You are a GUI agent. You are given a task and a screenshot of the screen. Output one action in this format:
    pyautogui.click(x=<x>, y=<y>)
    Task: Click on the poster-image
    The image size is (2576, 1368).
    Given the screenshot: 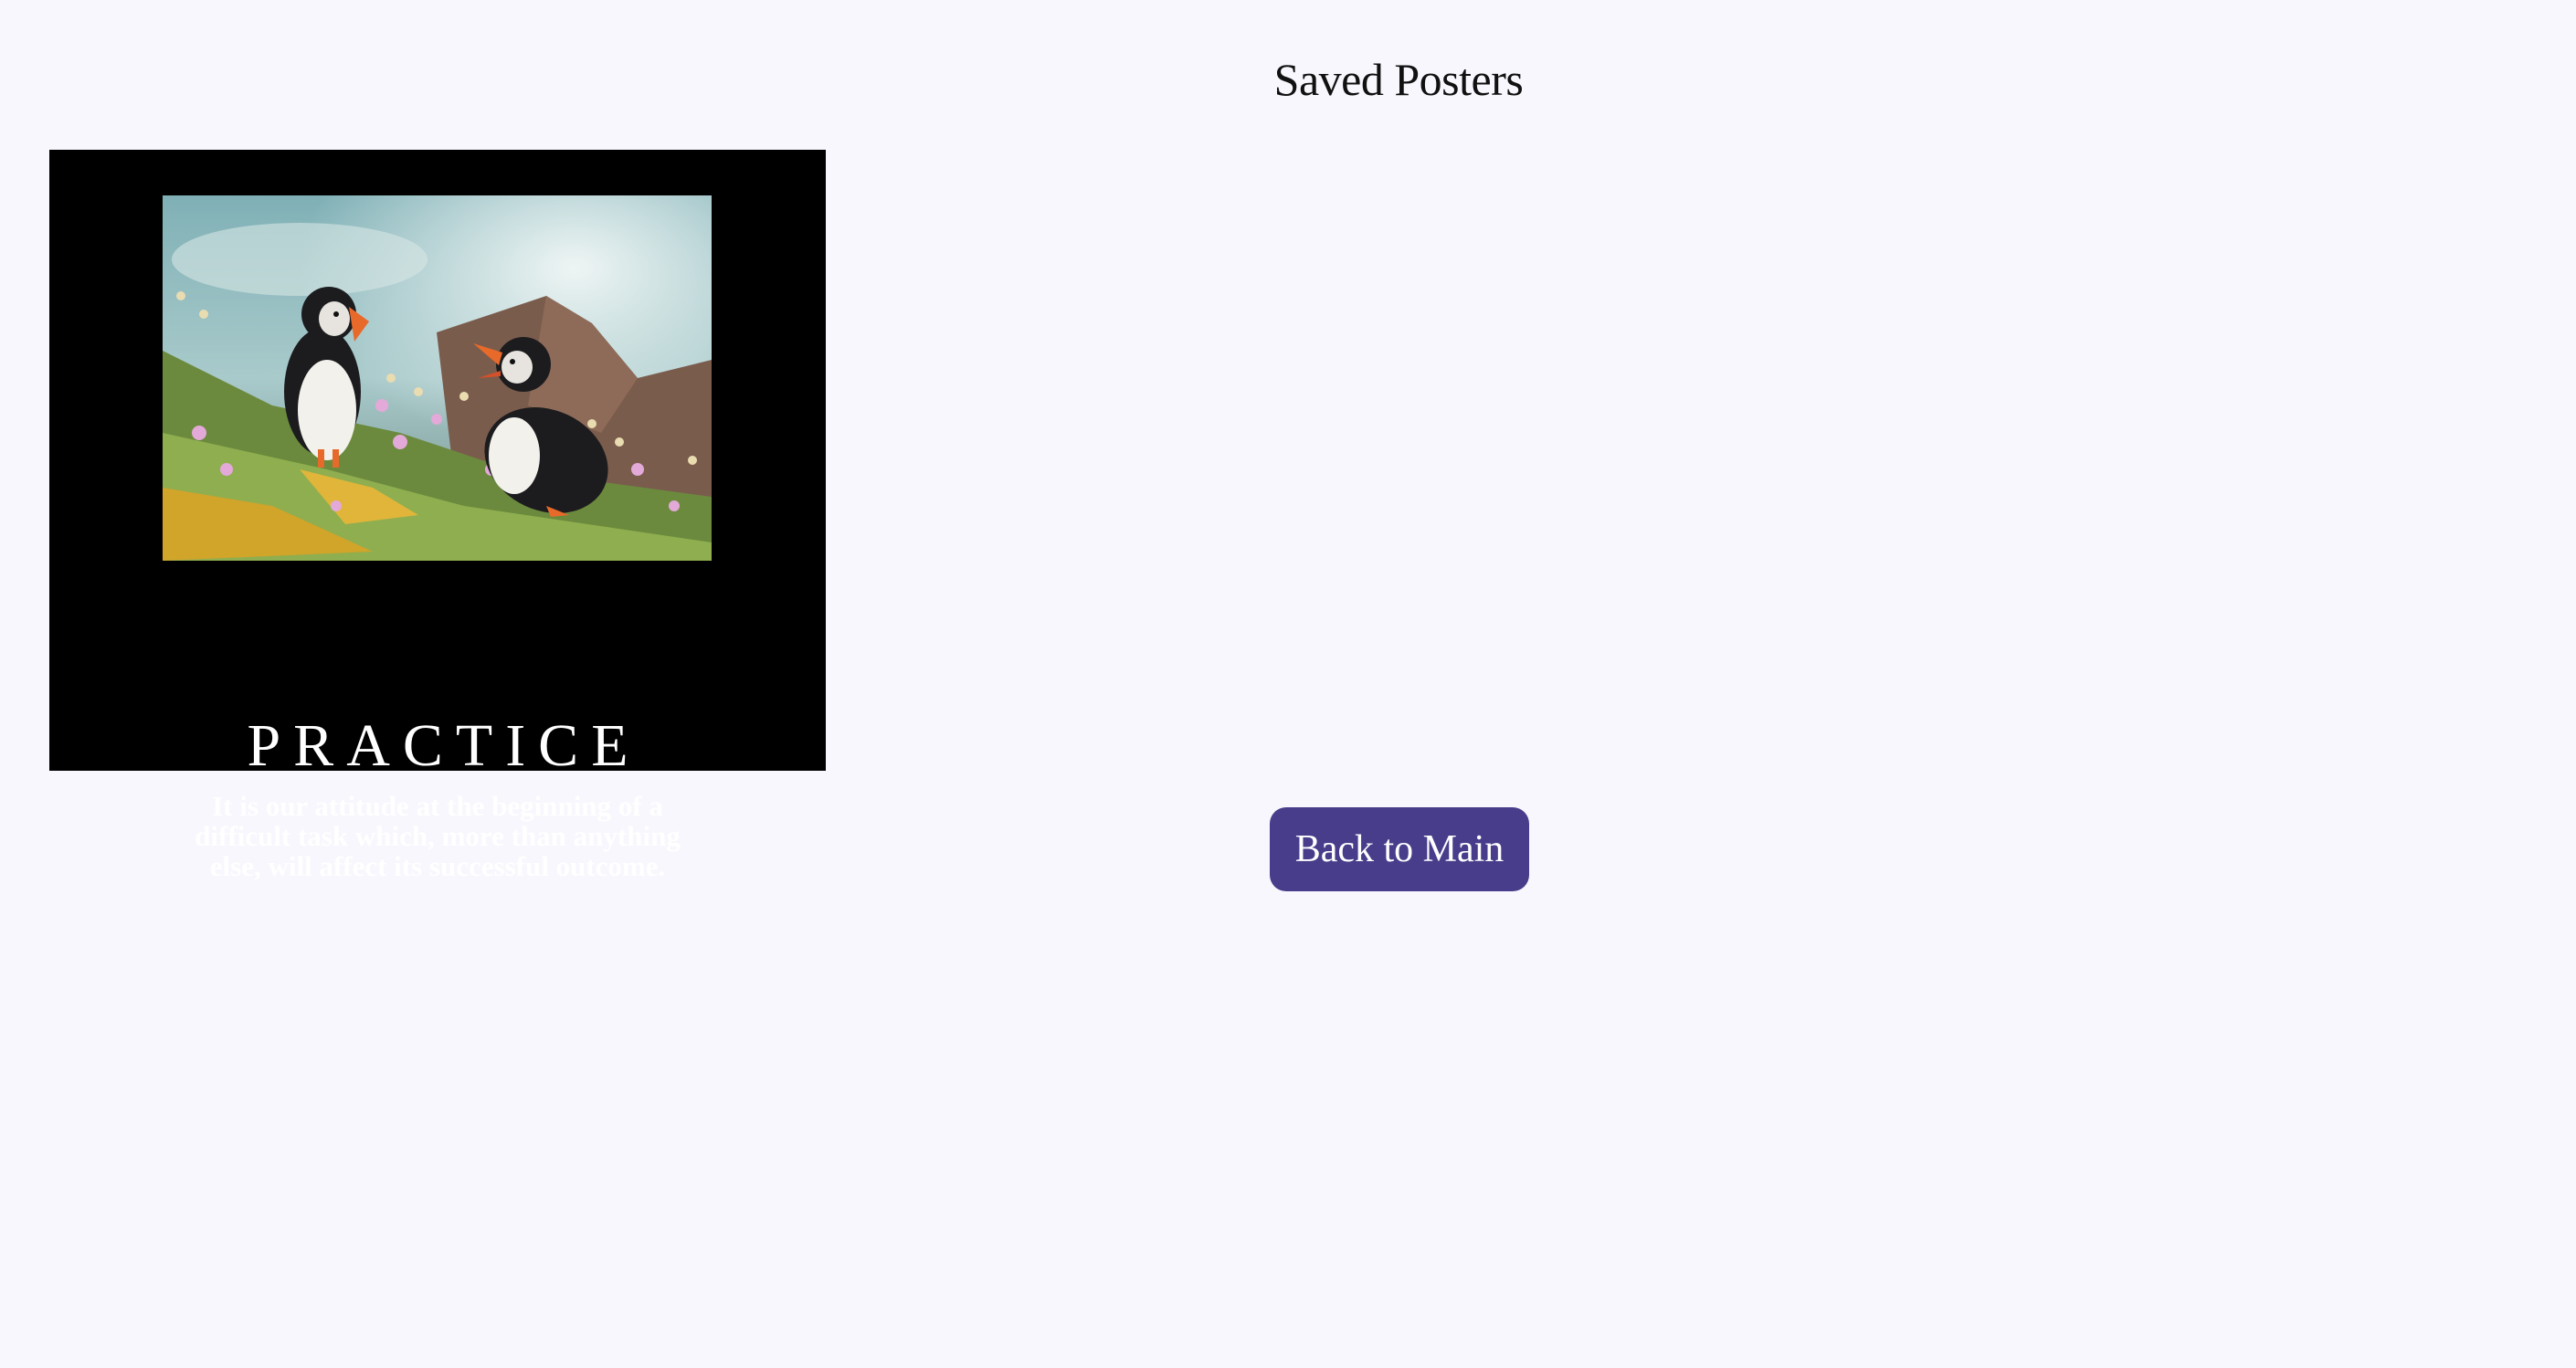 What is the action you would take?
    pyautogui.click(x=437, y=378)
    